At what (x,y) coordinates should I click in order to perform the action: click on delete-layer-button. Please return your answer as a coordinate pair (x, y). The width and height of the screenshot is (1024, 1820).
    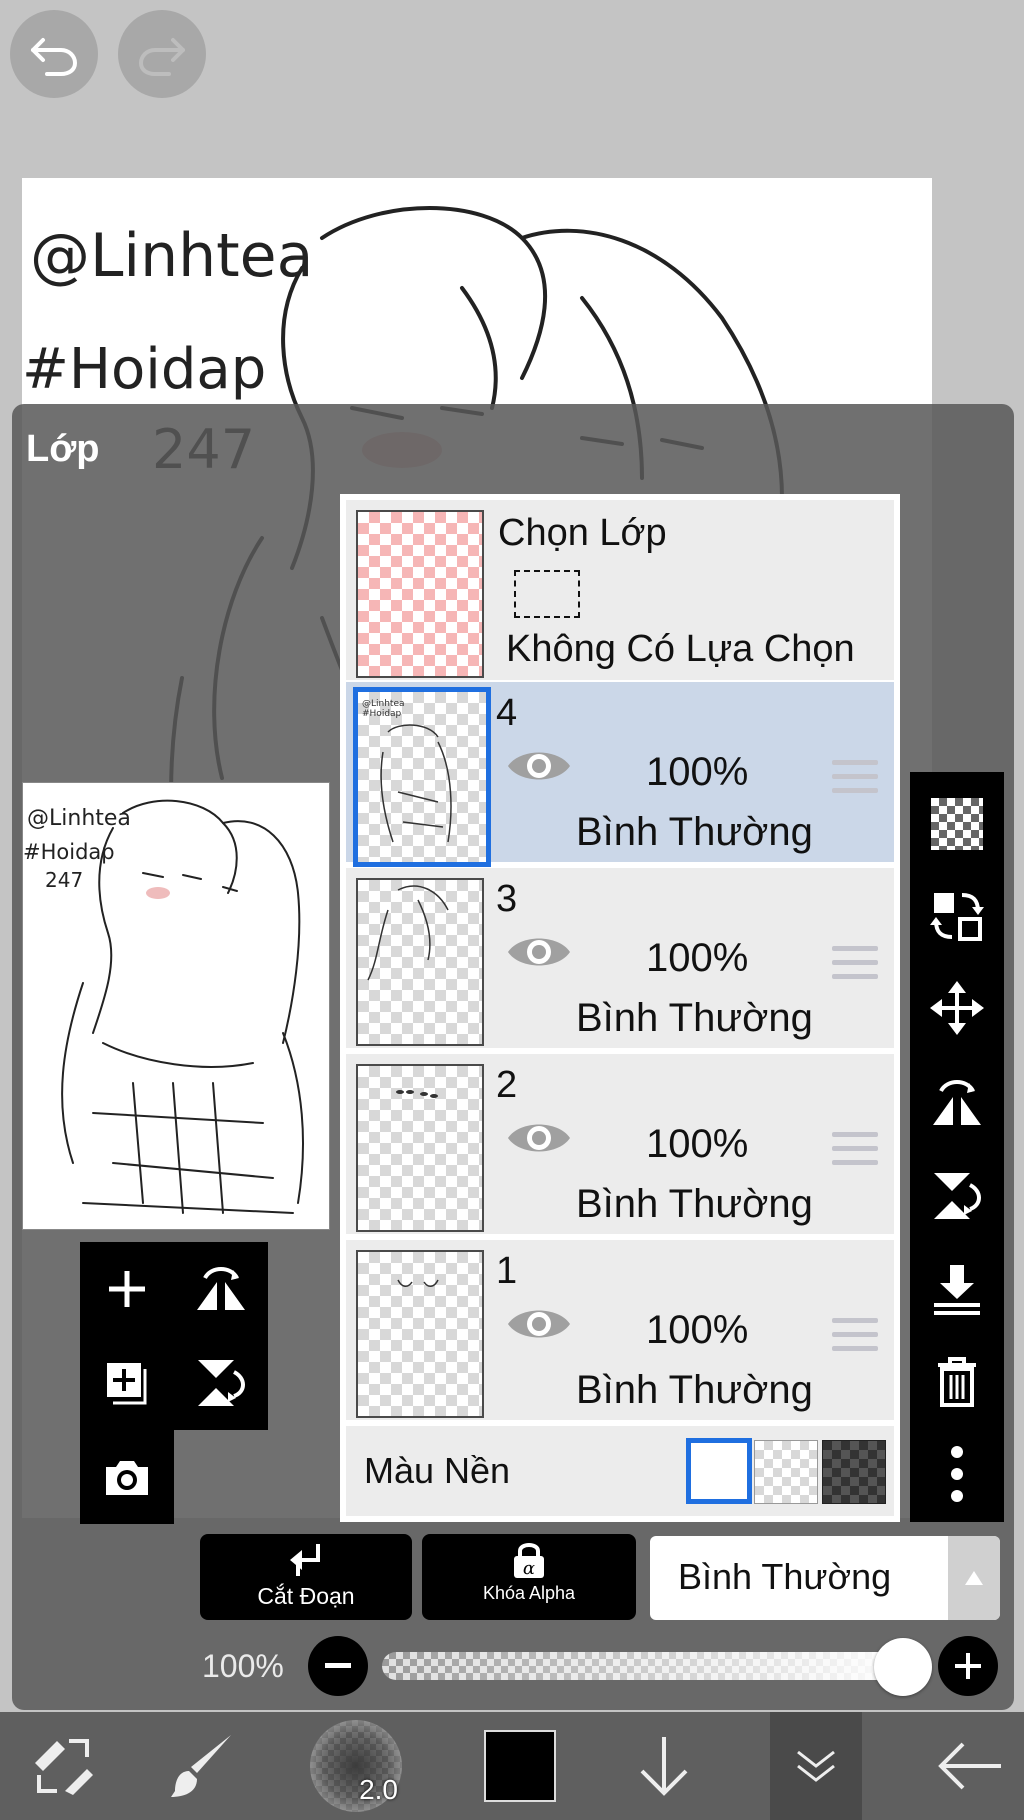
    Looking at the image, I should click on (957, 1382).